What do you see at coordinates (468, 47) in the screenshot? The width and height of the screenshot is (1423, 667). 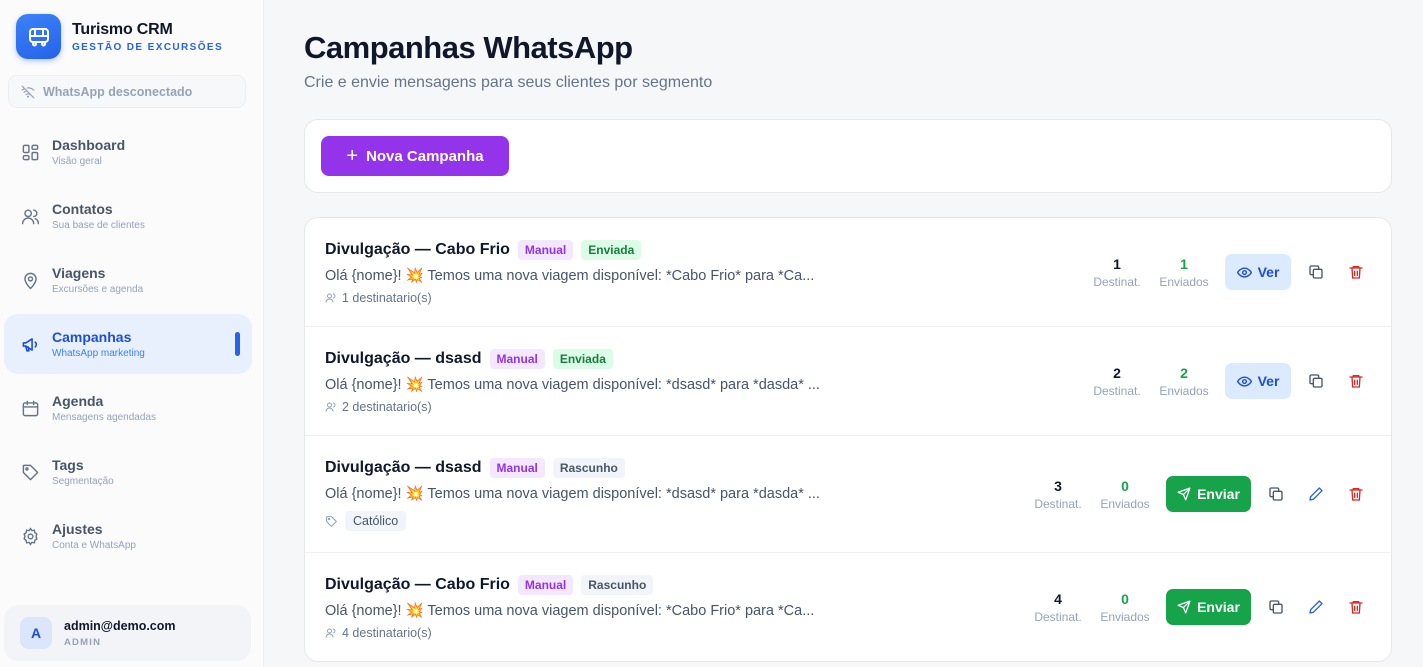 I see `page-title: Campanhas WhatsApp` at bounding box center [468, 47].